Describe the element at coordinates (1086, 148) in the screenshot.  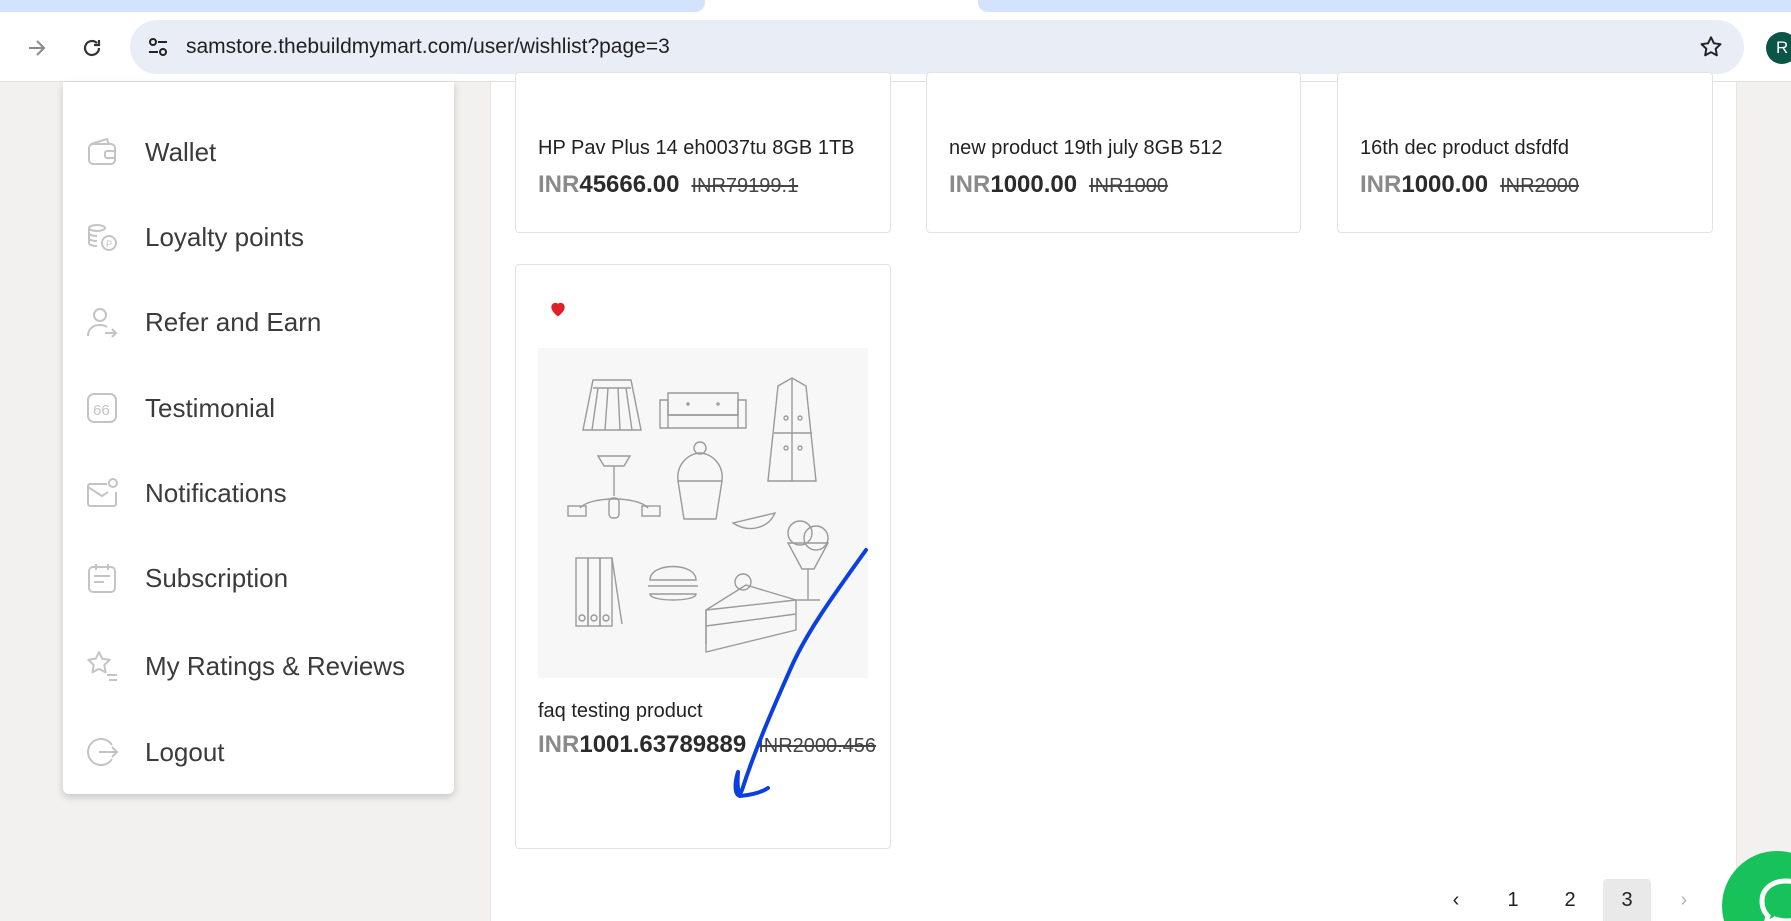
I see `product-name: new product 19th july 8GB 512` at that location.